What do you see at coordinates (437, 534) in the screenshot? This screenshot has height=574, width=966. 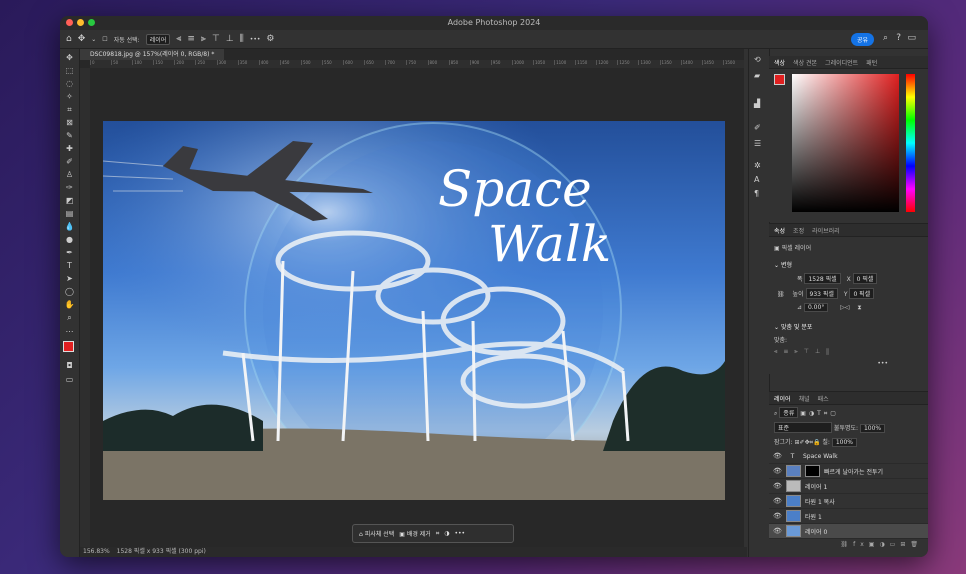 I see `crop-suggest-icon: ⌗` at bounding box center [437, 534].